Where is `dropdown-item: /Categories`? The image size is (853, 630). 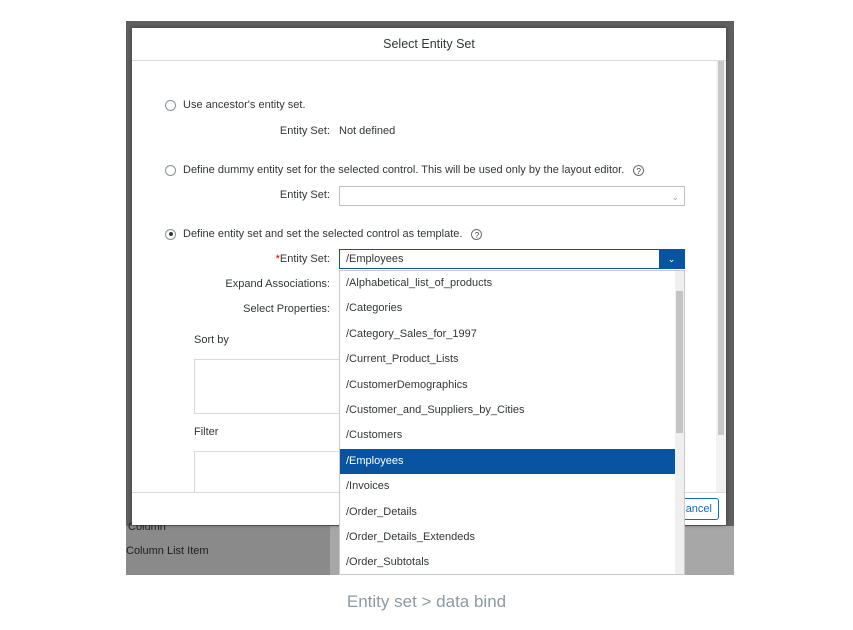 dropdown-item: /Categories is located at coordinates (507, 308).